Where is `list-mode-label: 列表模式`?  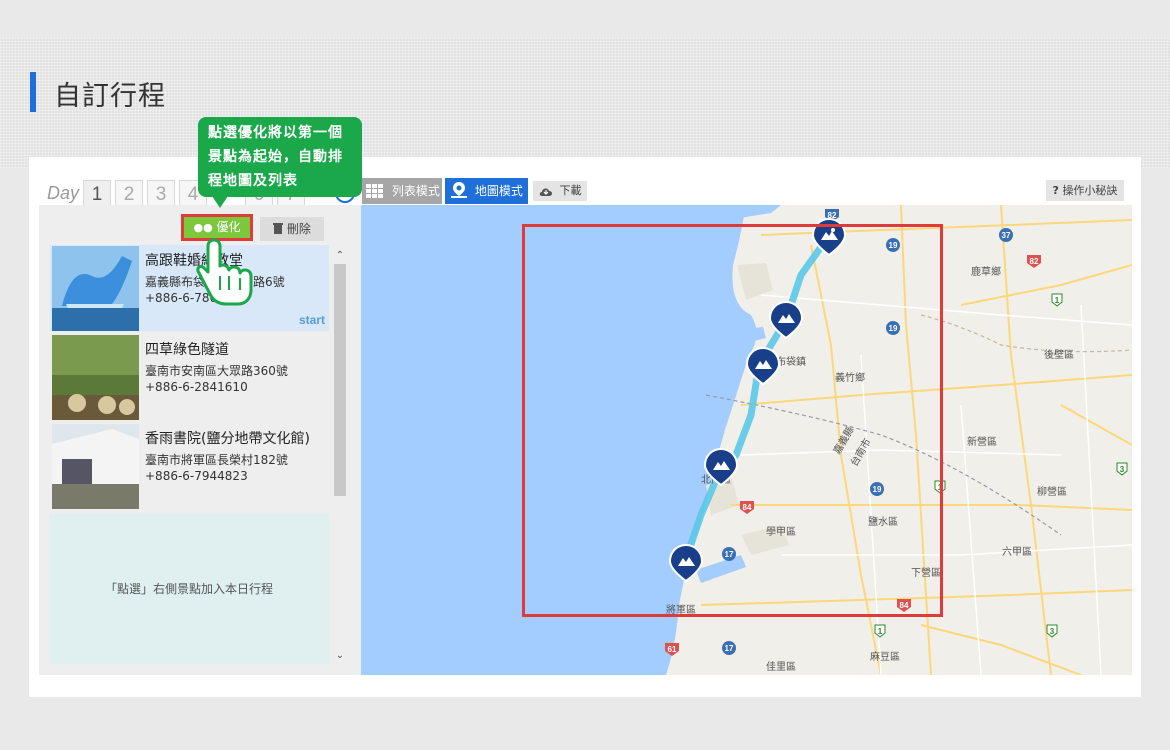 list-mode-label: 列表模式 is located at coordinates (415, 191).